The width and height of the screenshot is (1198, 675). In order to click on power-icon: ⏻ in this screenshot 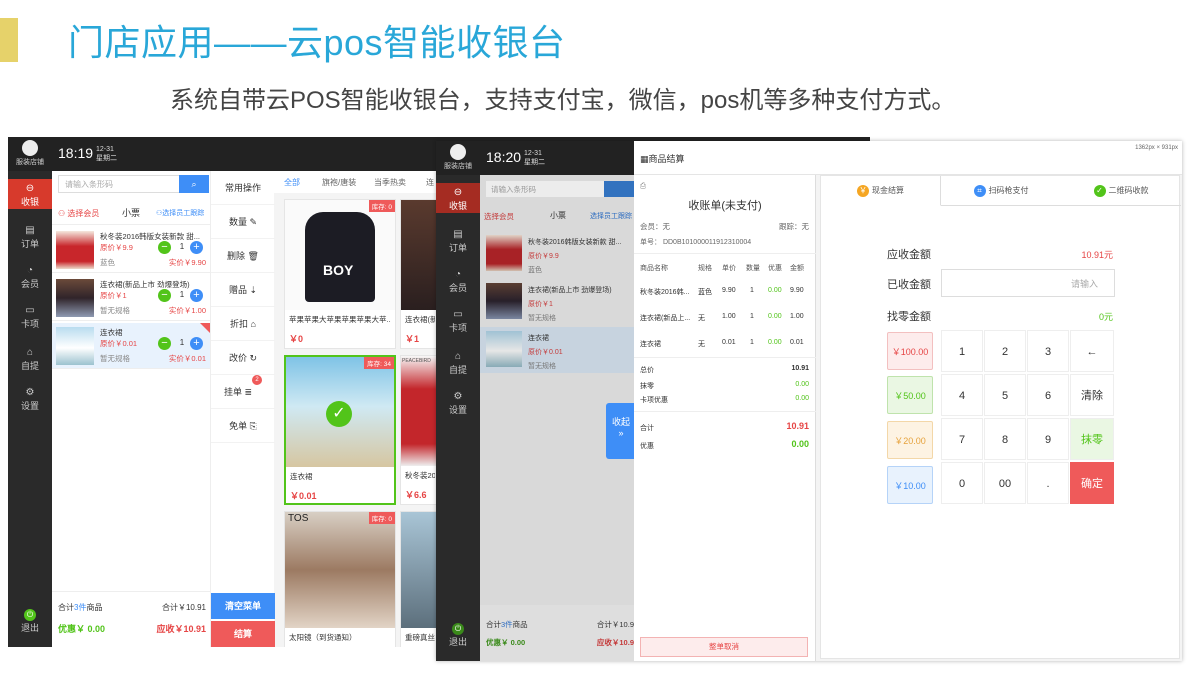, I will do `click(458, 629)`.